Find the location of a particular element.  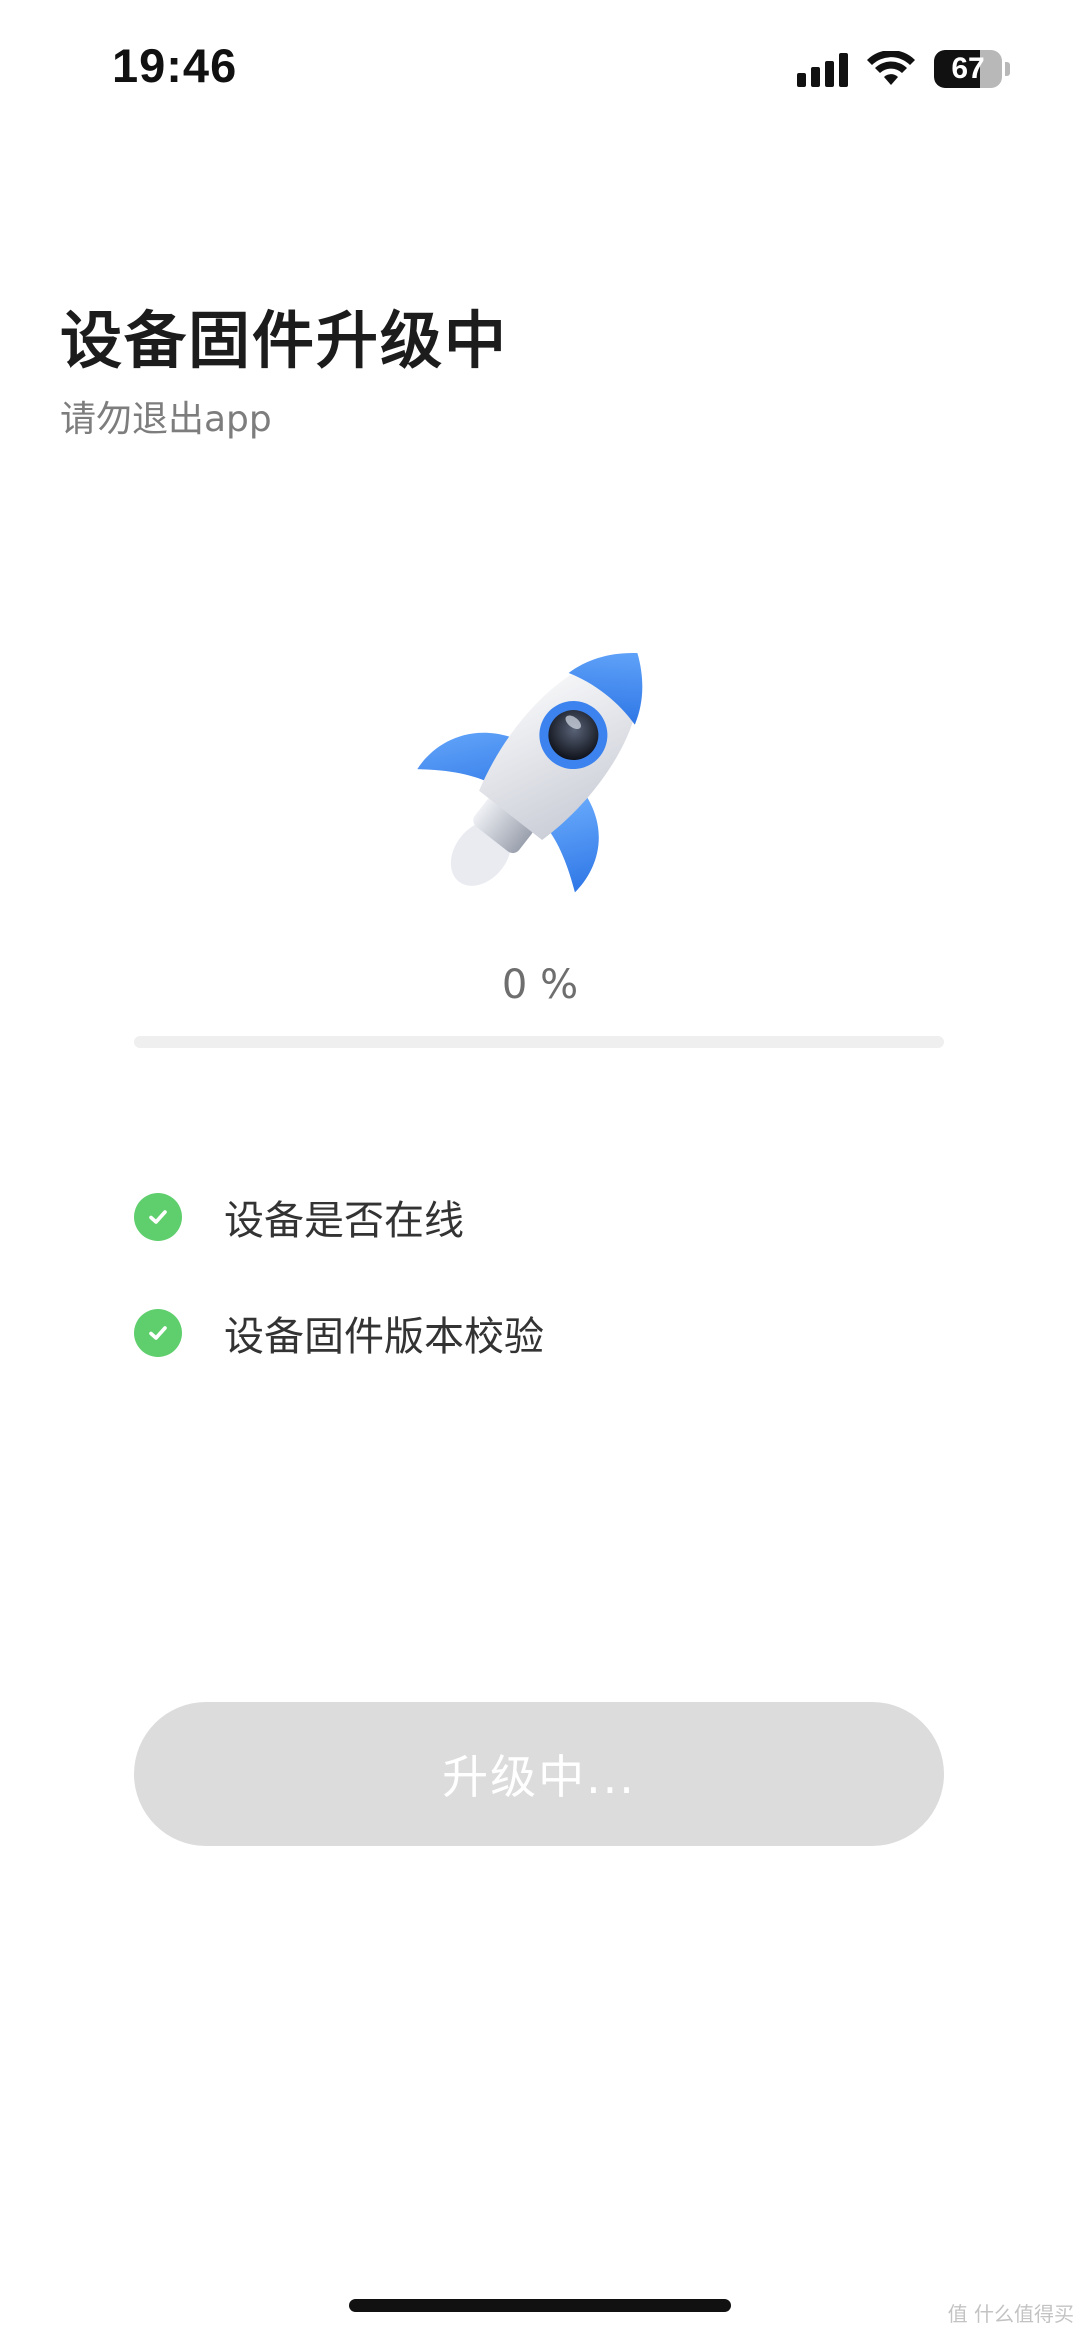

status-icons: 67 is located at coordinates (903, 69).